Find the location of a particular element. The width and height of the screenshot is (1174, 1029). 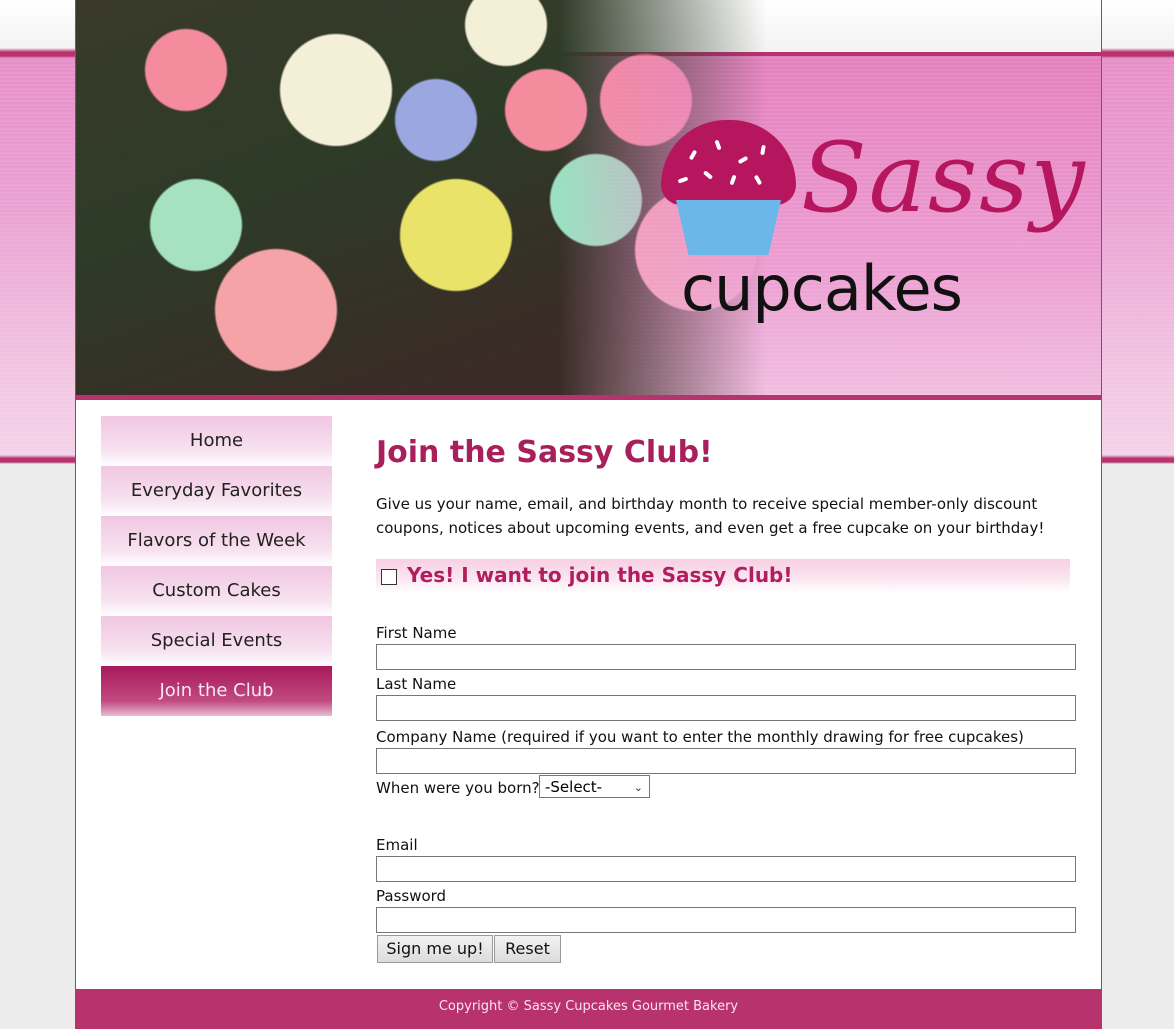

logo: Sassy cupcakes is located at coordinates (873, 230).